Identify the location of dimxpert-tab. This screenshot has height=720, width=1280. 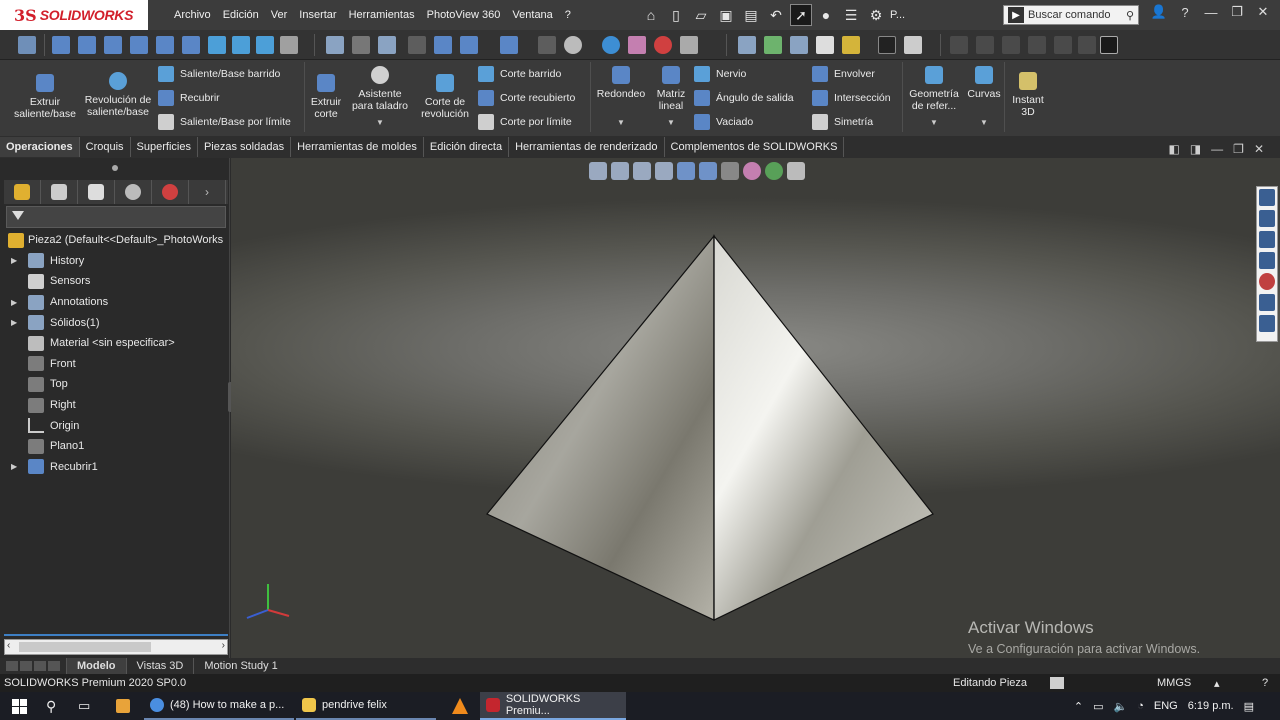
(133, 192).